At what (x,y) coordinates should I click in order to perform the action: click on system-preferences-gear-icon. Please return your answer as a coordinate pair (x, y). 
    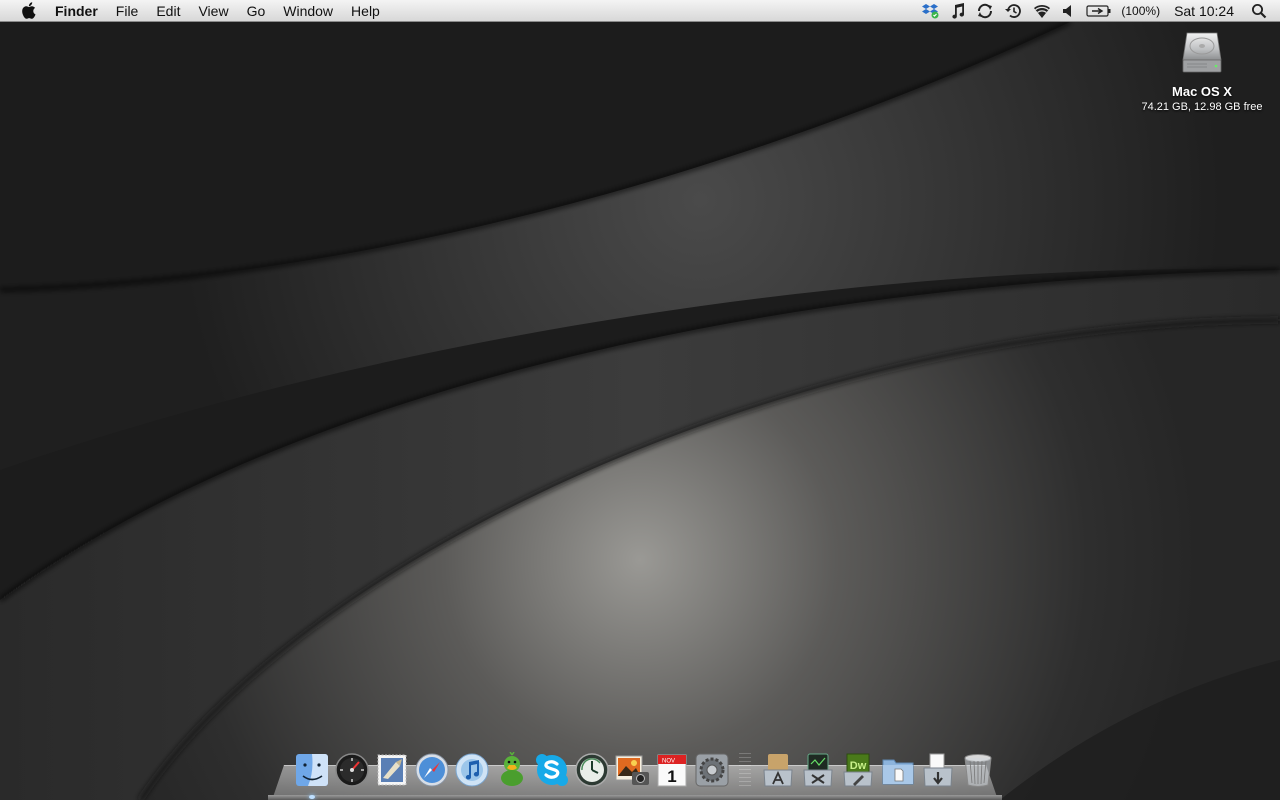
    Looking at the image, I should click on (712, 770).